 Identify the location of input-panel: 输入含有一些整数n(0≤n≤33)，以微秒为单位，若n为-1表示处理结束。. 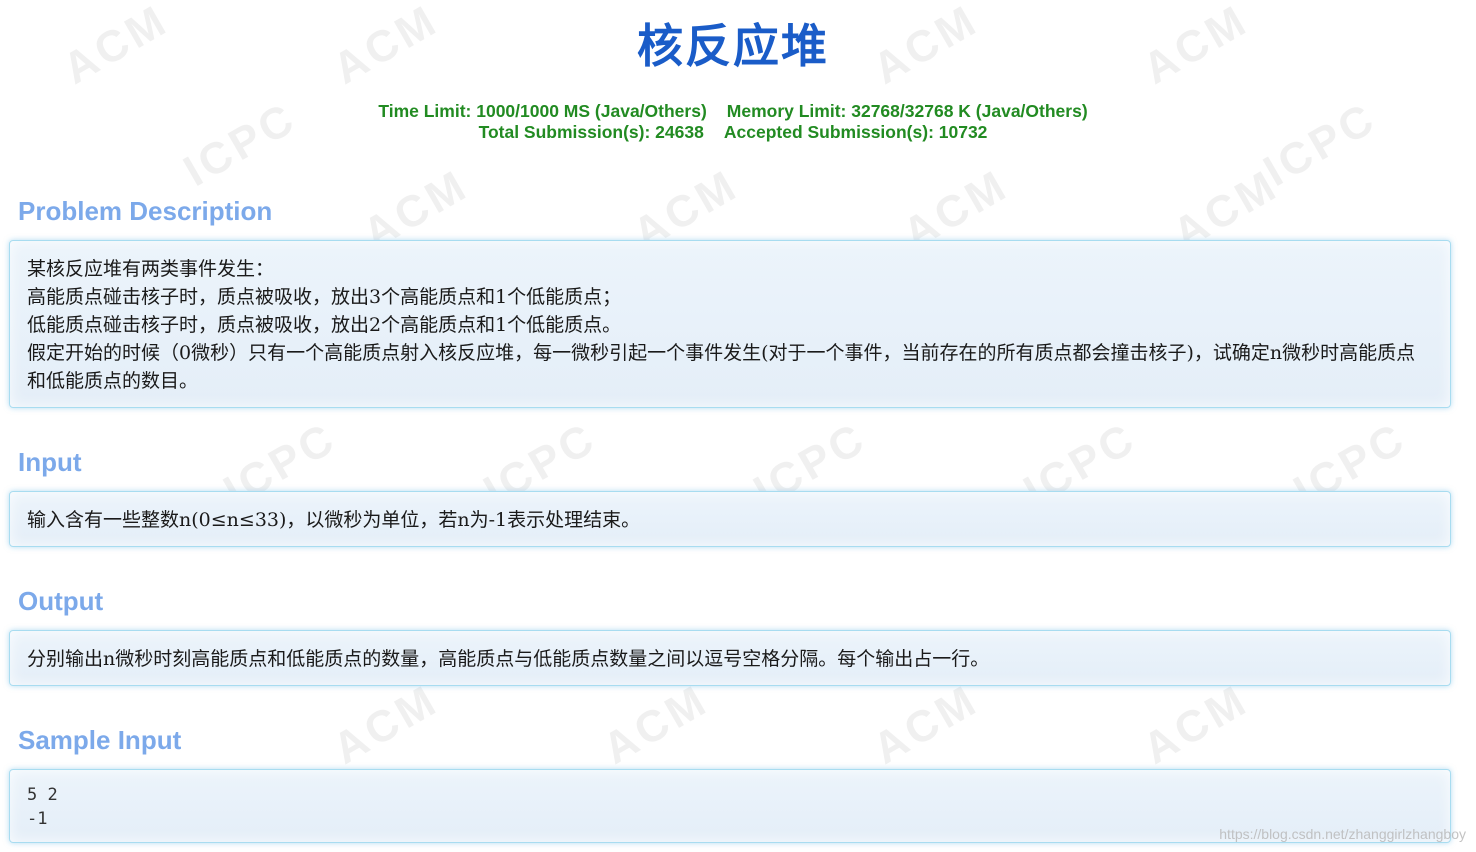
(730, 519).